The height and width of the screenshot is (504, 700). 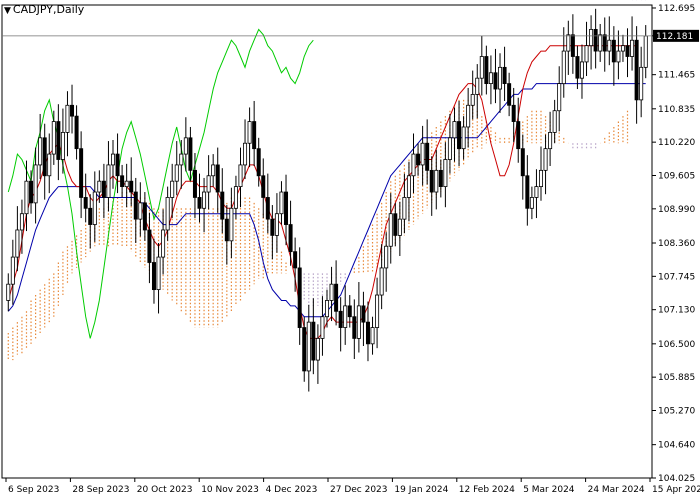 What do you see at coordinates (676, 311) in the screenshot?
I see `y-tick-label: 107.130` at bounding box center [676, 311].